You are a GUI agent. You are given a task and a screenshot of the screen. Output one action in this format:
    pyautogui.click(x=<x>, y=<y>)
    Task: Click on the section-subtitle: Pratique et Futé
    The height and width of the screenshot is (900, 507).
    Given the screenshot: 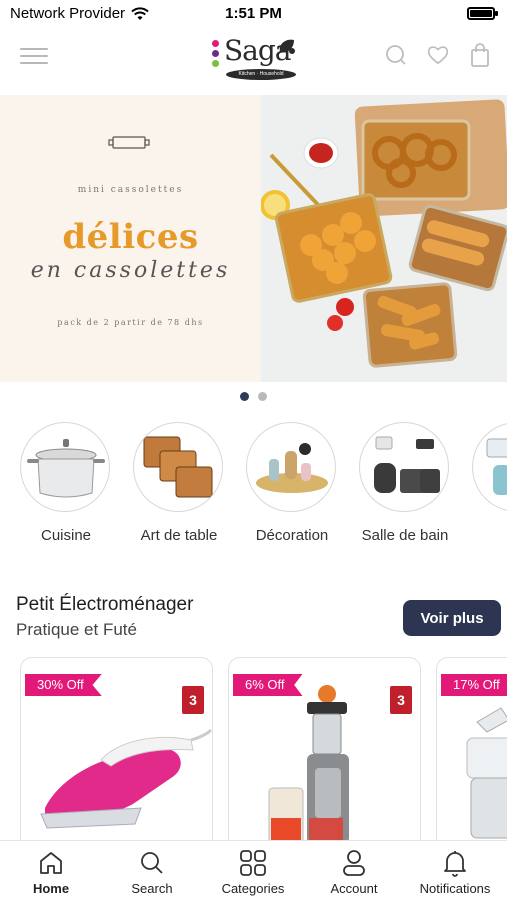 What is the action you would take?
    pyautogui.click(x=76, y=629)
    